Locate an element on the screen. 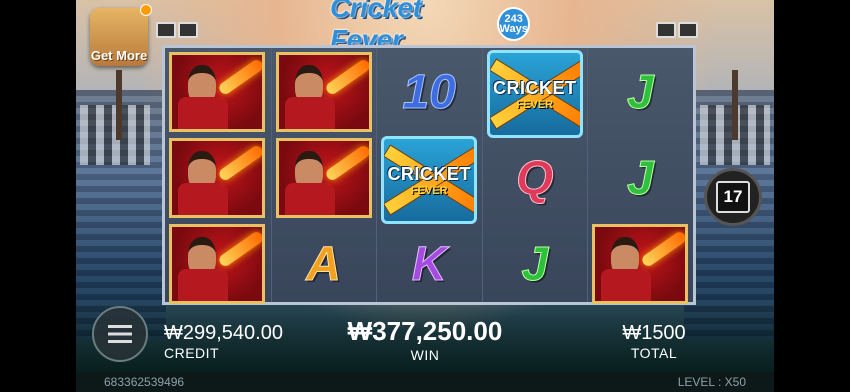 The height and width of the screenshot is (392, 850). credit-stat: ₩299,540.00 CREDIT is located at coordinates (223, 341).